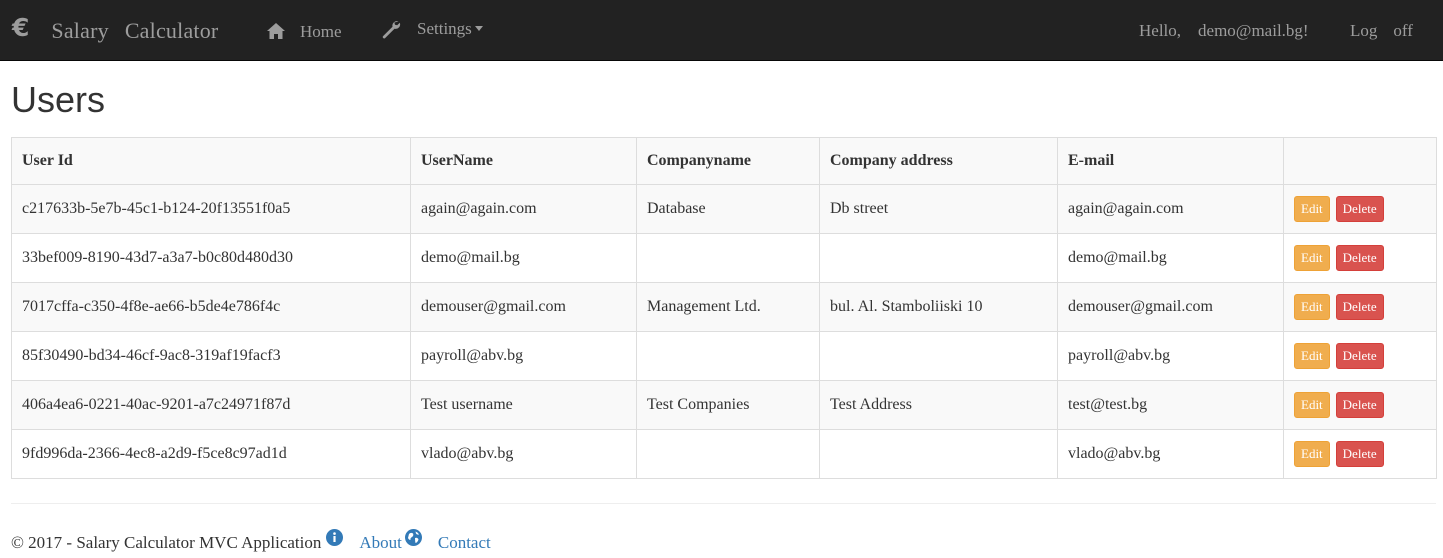  What do you see at coordinates (211, 307) in the screenshot?
I see `cell-user-id: 7017cffa-c350-4f8e-ae66-b5de4e786f4c` at bounding box center [211, 307].